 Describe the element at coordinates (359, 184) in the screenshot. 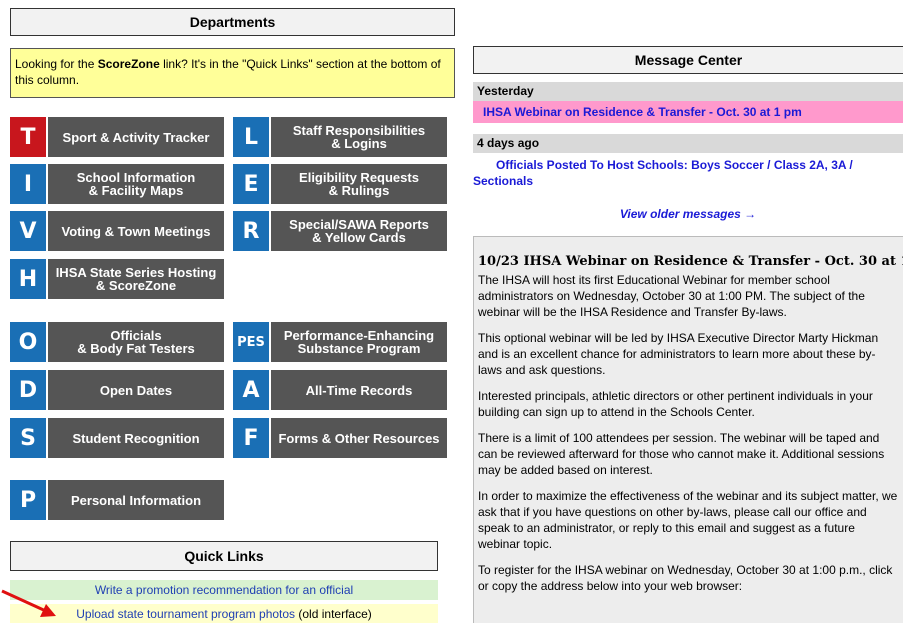

I see `tile-label: Eligibility Requests & Rulings` at that location.